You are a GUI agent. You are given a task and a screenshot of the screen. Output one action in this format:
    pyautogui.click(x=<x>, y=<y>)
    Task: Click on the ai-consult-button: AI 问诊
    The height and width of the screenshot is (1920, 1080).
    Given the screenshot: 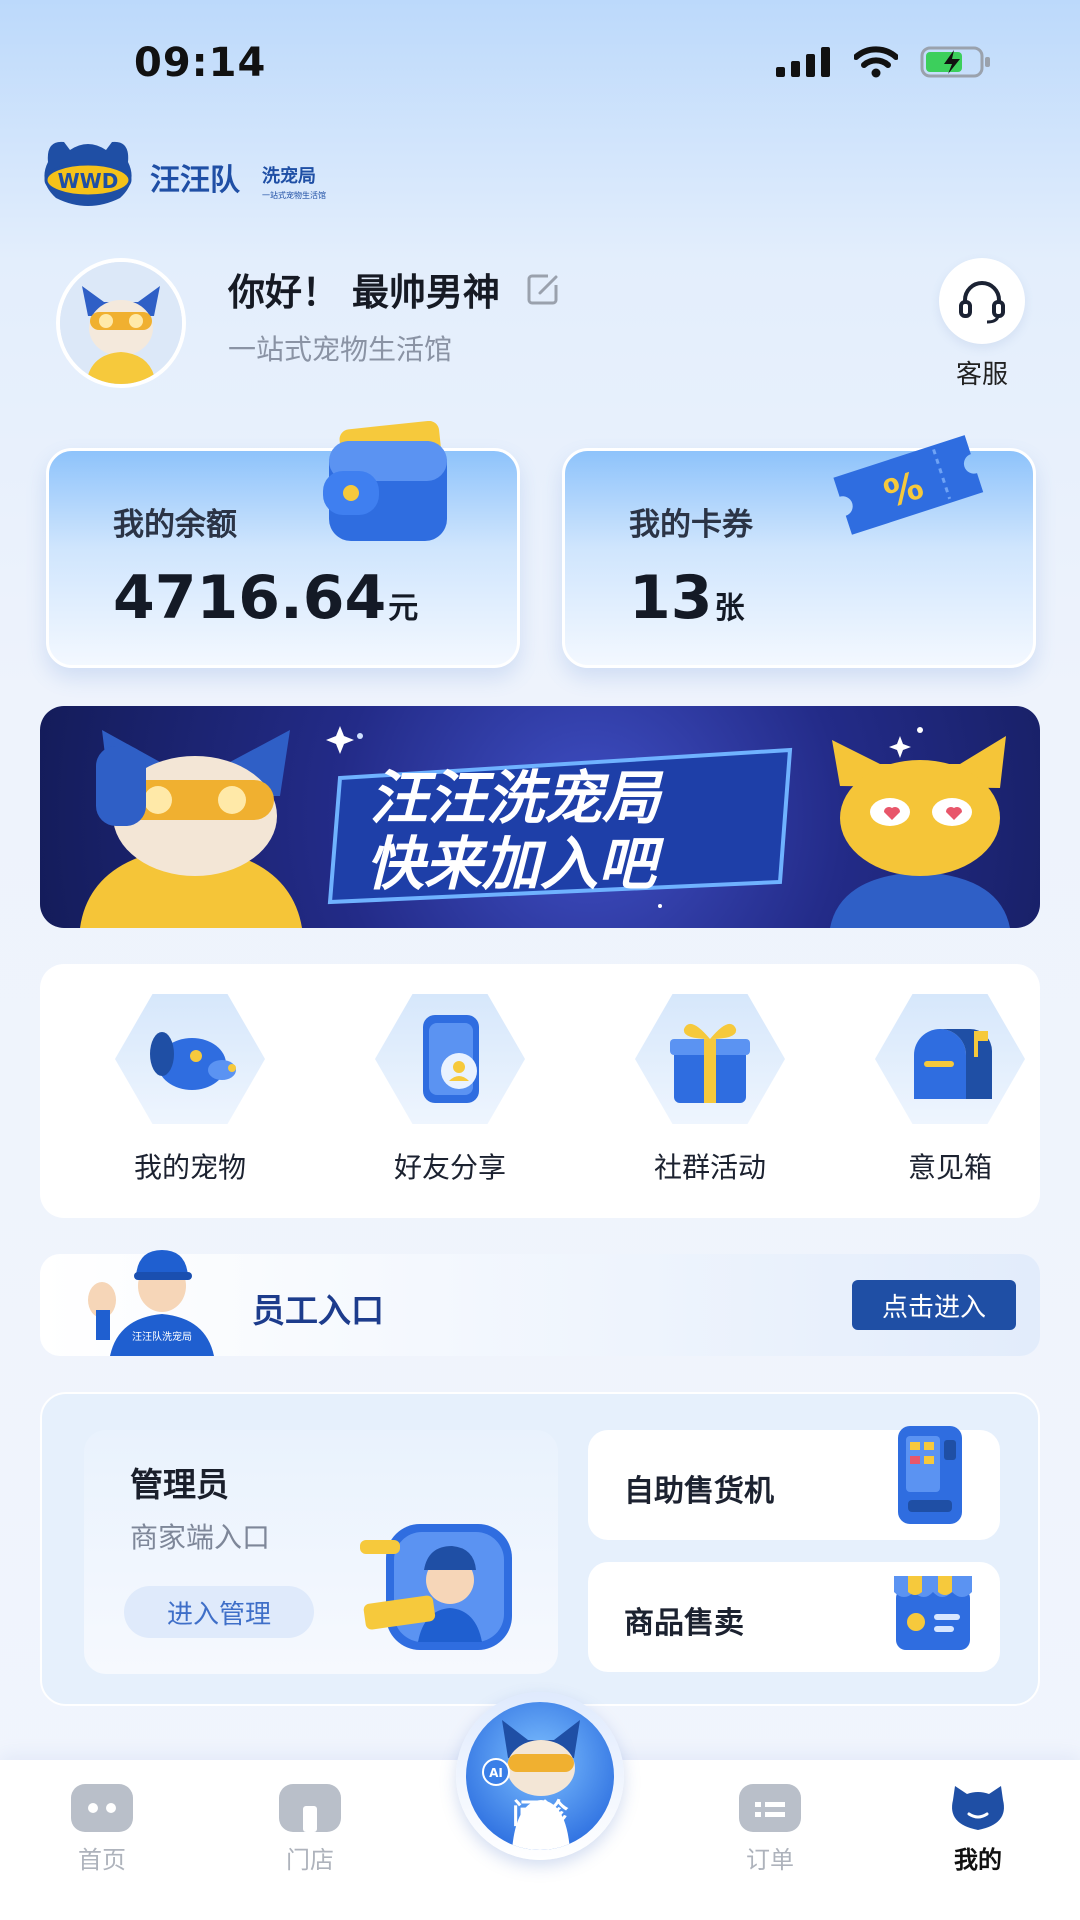 What is the action you would take?
    pyautogui.click(x=540, y=1776)
    